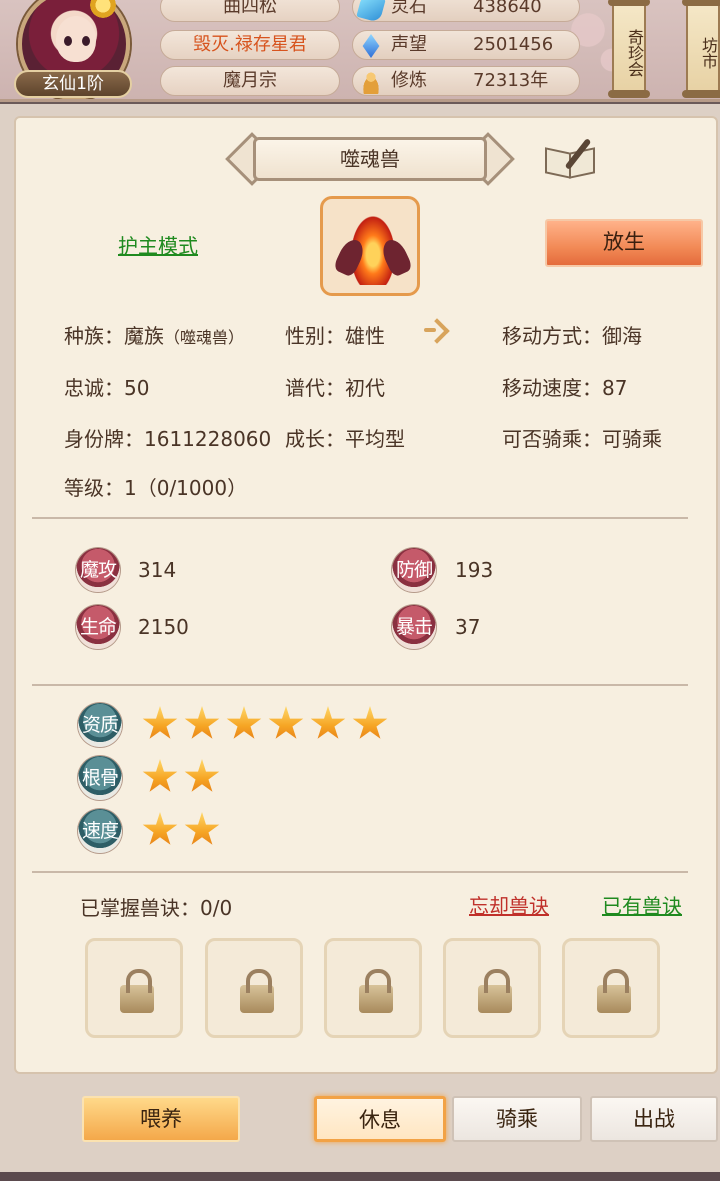  Describe the element at coordinates (335, 336) in the screenshot. I see `attr-gender: 性别：雄性` at that location.